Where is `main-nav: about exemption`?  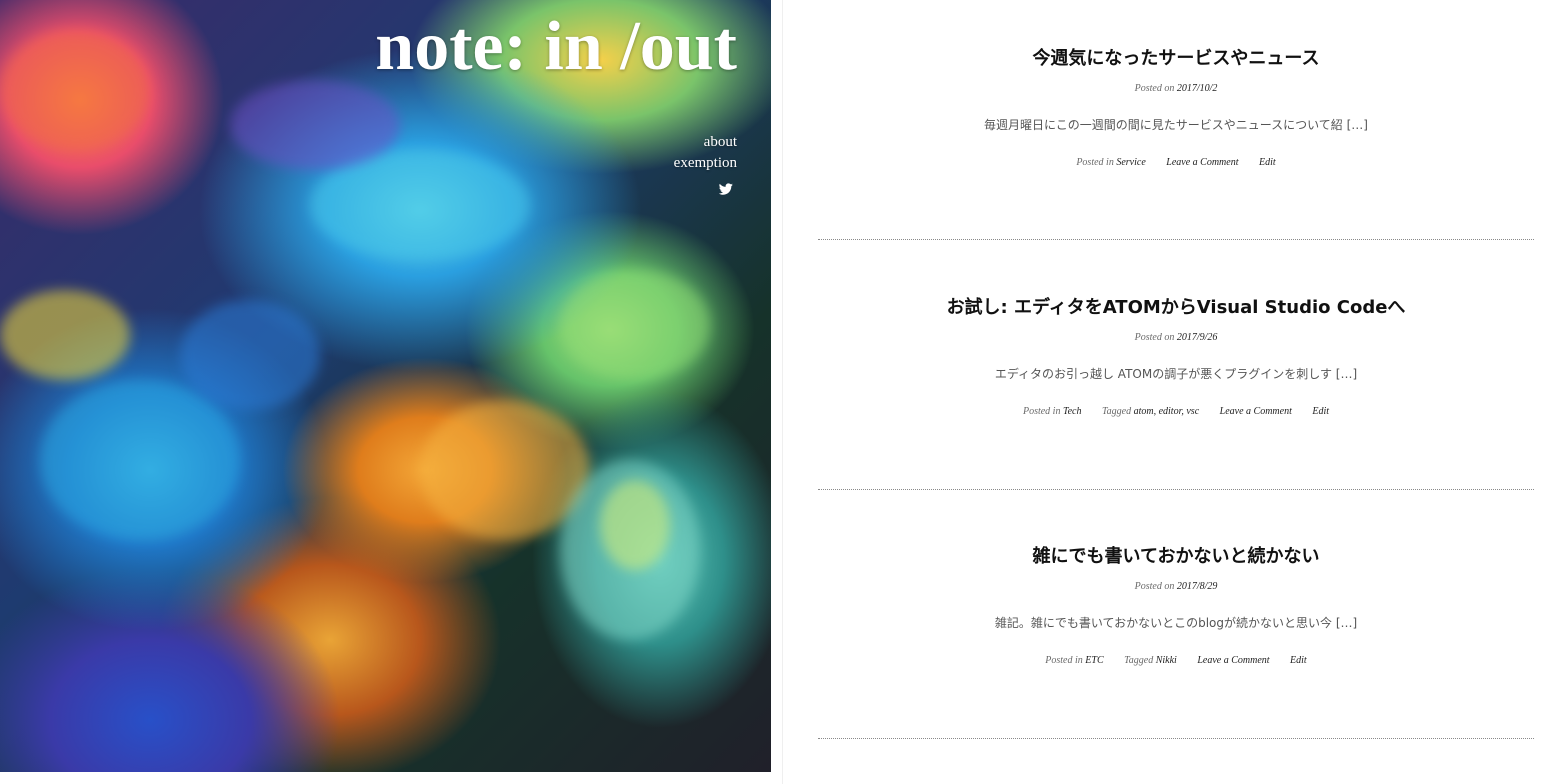
main-nav: about exemption is located at coordinates (705, 153).